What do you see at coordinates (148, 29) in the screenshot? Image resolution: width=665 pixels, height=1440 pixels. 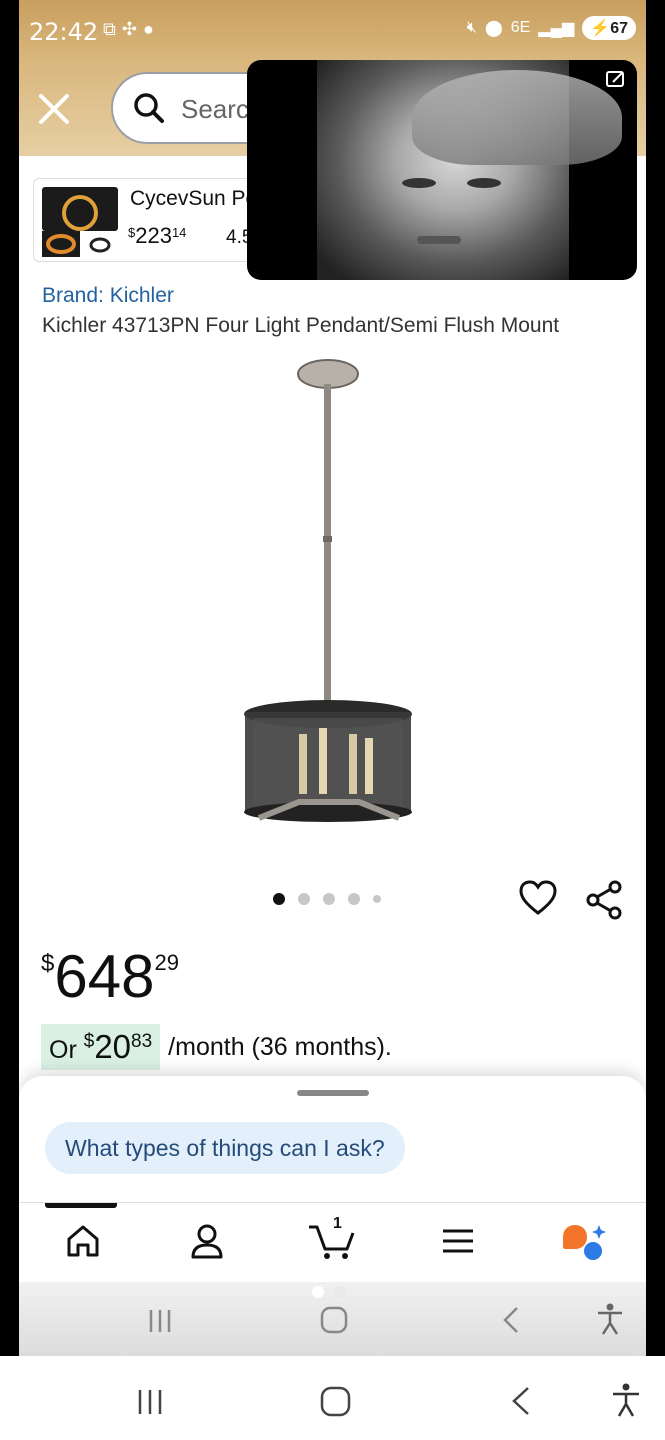 I see `chat-icon: ●` at bounding box center [148, 29].